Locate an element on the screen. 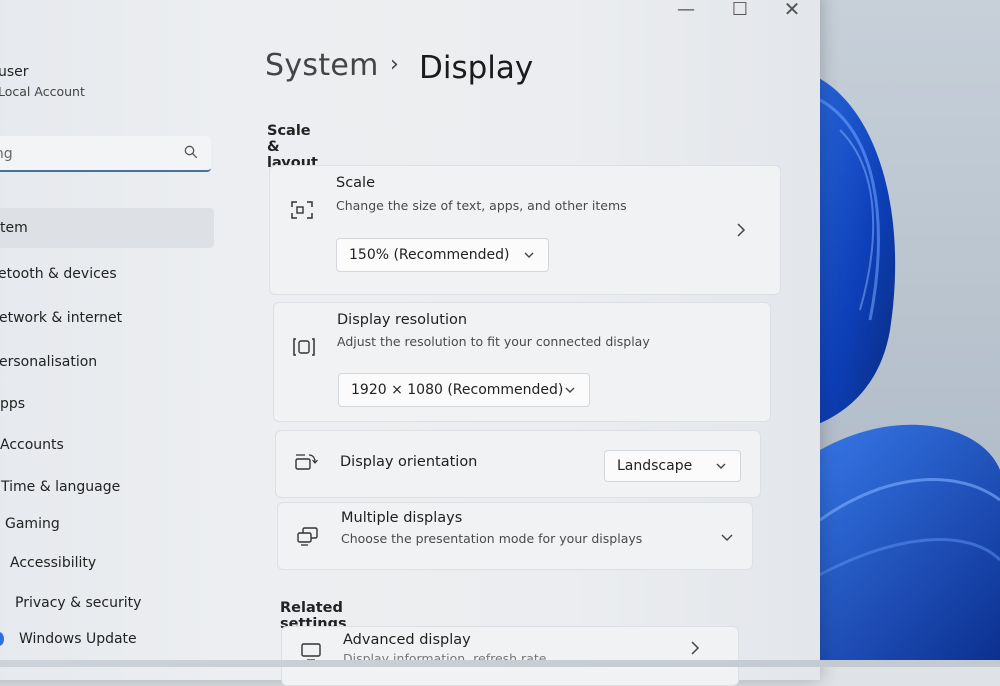 The height and width of the screenshot is (686, 1000). resolution-title: Display resolution is located at coordinates (402, 320).